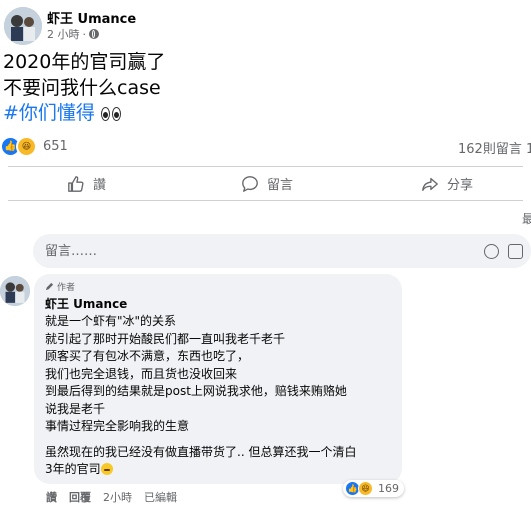 The width and height of the screenshot is (531, 513). What do you see at coordinates (249, 251) in the screenshot?
I see `comment-input` at bounding box center [249, 251].